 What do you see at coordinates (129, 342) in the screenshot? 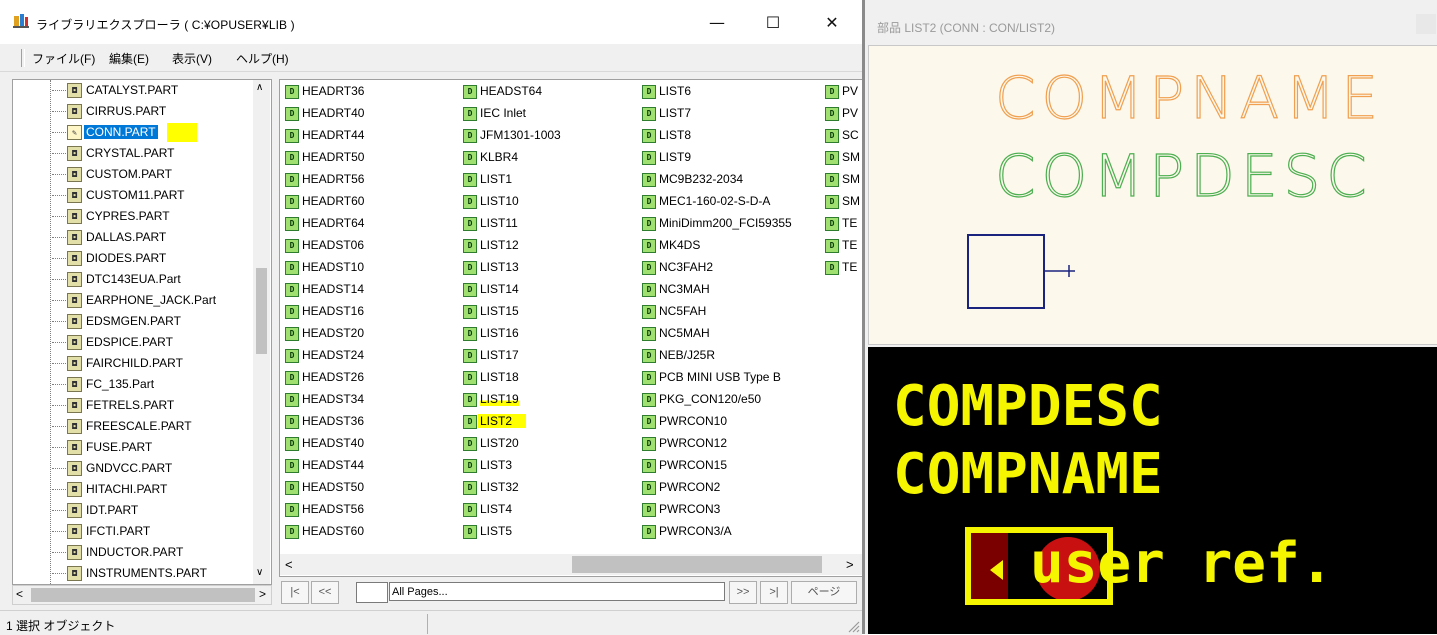
I see `tree-item-label: EDSPICE.PART` at bounding box center [129, 342].